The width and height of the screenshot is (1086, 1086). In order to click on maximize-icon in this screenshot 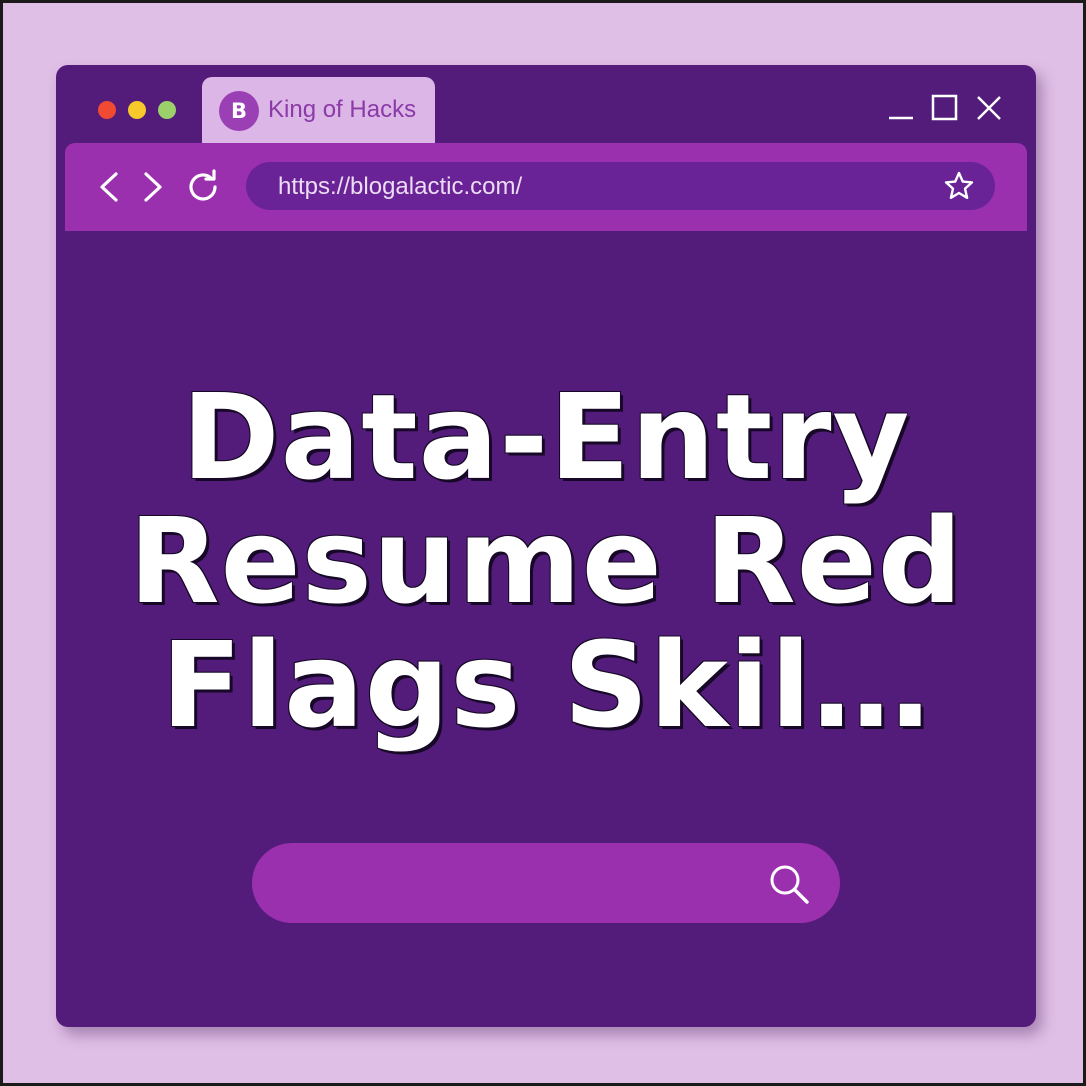, I will do `click(945, 108)`.